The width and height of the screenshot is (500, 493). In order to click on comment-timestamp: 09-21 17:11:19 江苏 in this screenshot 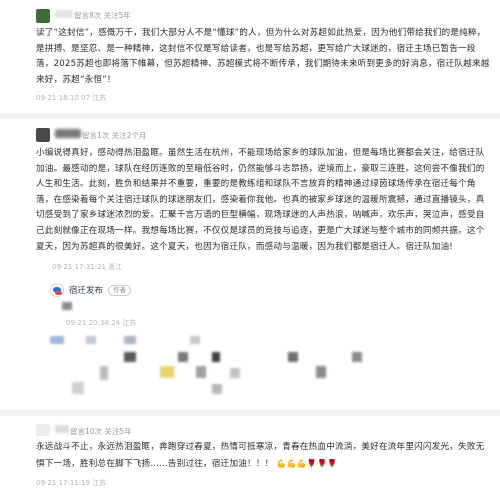, I will do `click(71, 483)`.